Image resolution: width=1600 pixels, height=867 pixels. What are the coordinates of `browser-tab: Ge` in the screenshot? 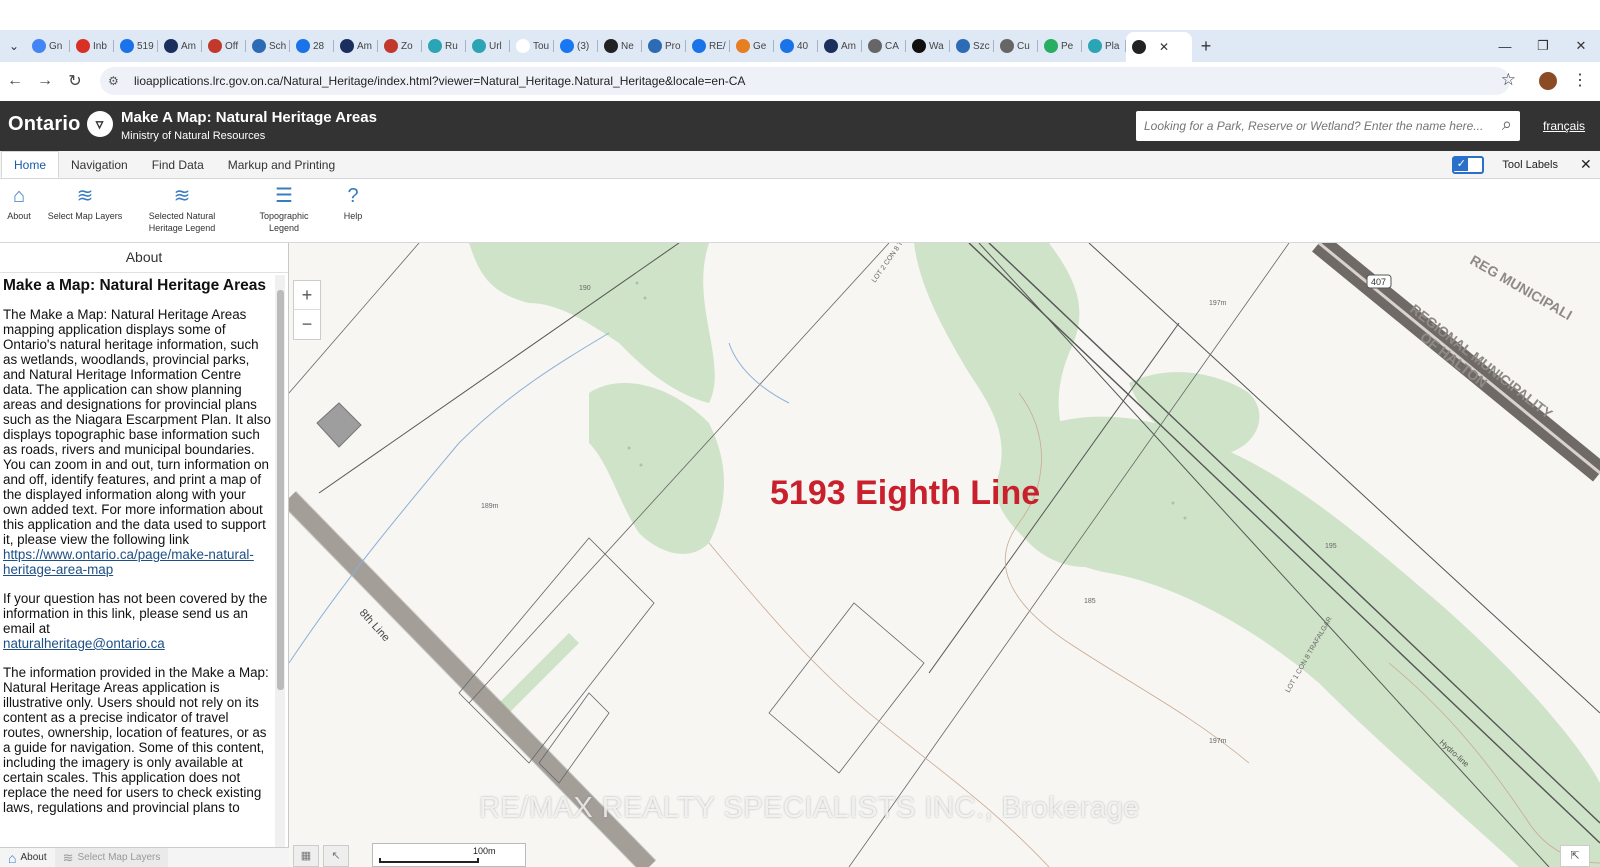 It's located at (752, 46).